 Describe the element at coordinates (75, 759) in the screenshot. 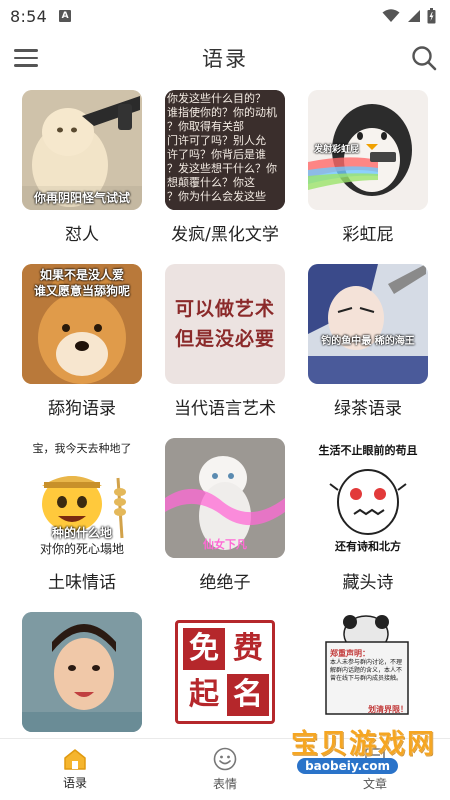

I see `home-icon` at that location.